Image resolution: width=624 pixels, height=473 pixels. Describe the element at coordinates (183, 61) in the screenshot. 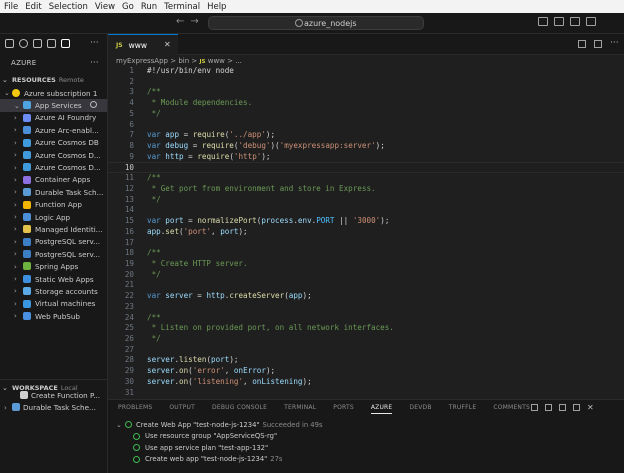

I see `breadcrumb-folder: bin` at that location.